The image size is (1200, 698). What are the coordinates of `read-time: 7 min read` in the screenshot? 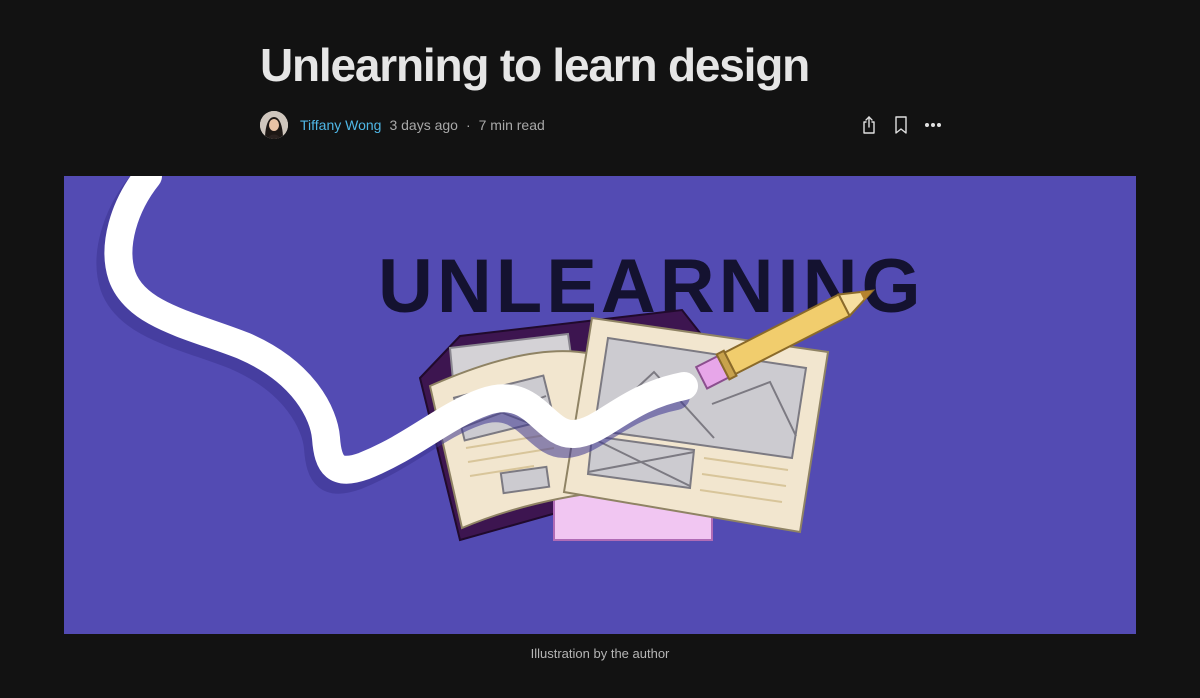 It's located at (511, 125).